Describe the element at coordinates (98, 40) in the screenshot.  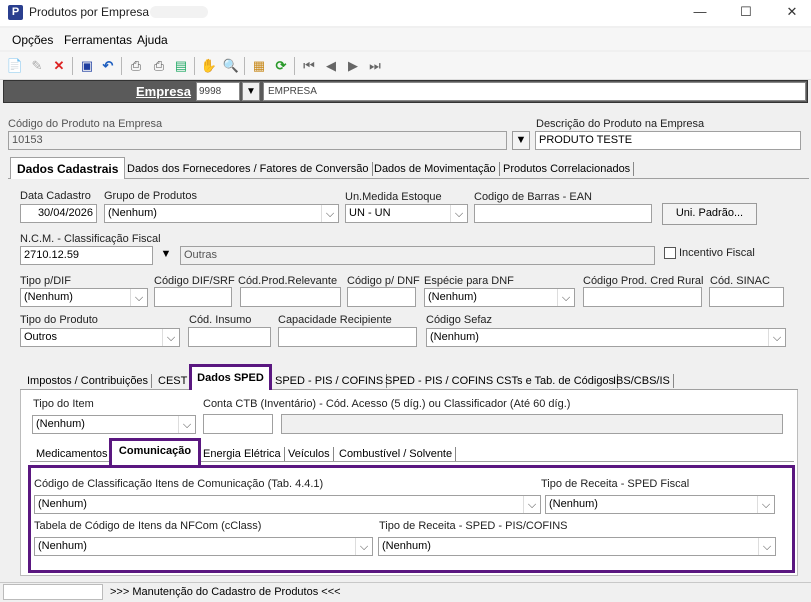
I see `menu-ferramentas: Ferramentas` at that location.